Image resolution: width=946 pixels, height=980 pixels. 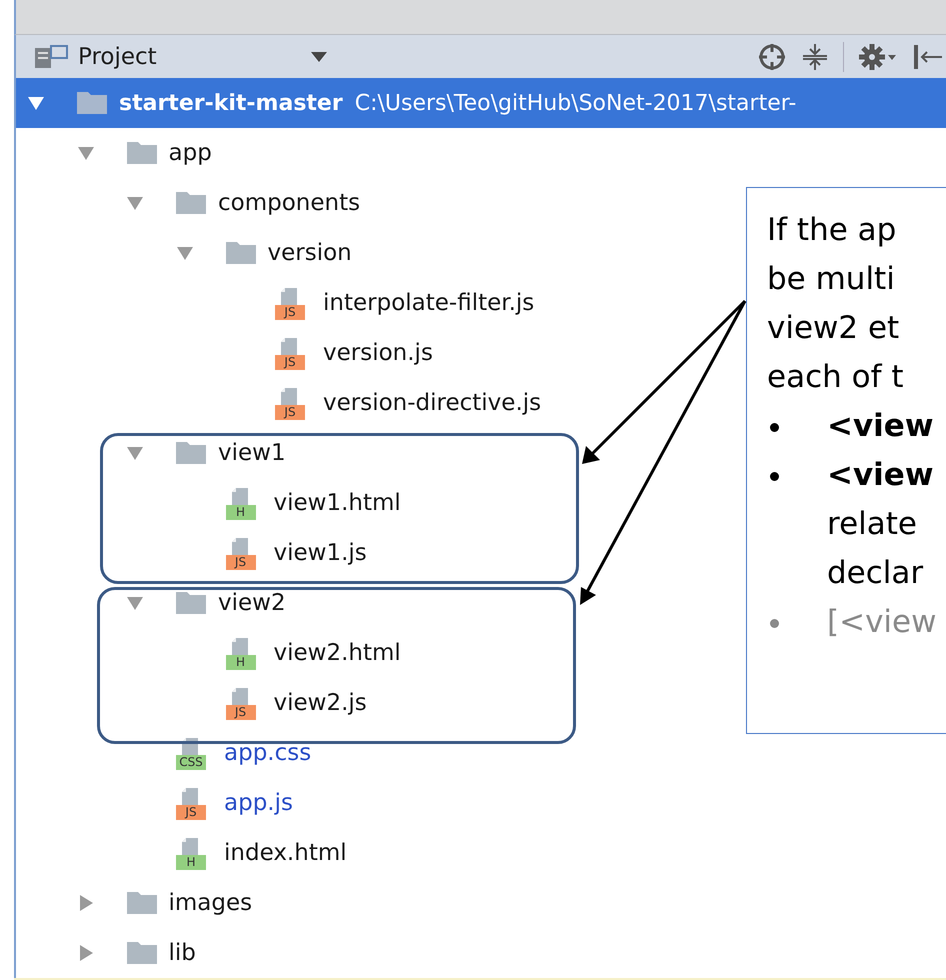 I want to click on callout-text: be multi, so click(x=831, y=279).